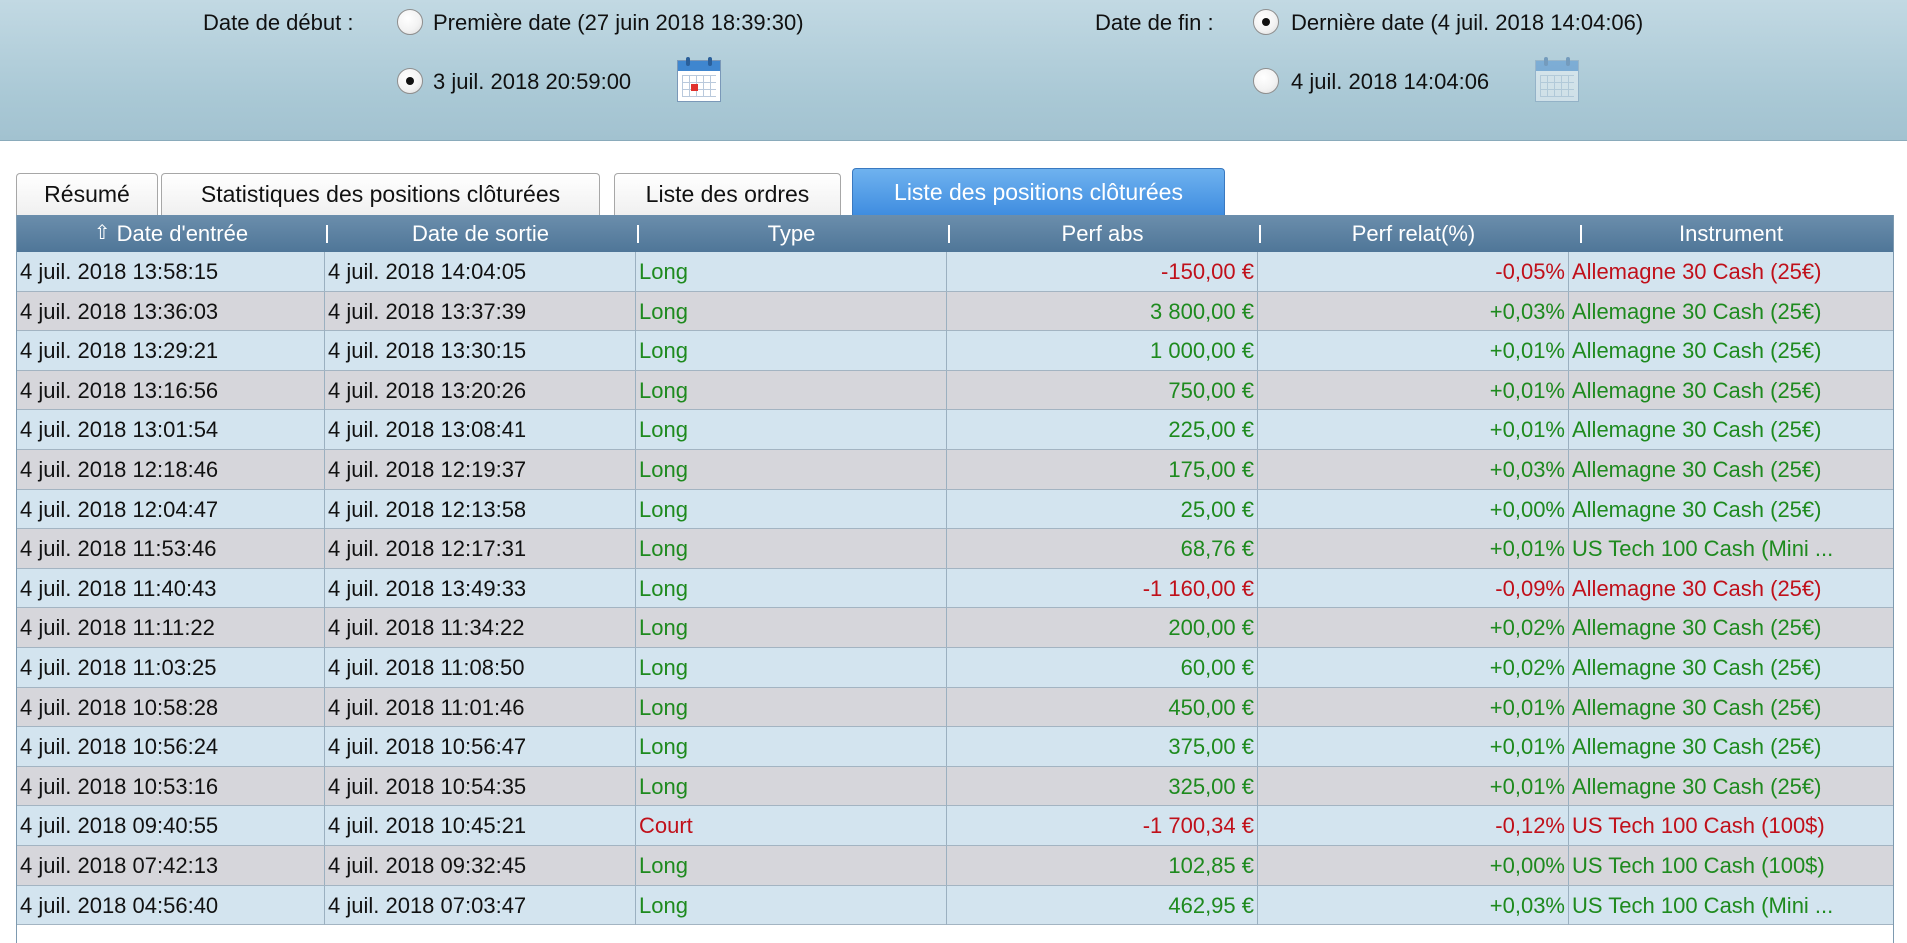 The height and width of the screenshot is (943, 1907). Describe the element at coordinates (171, 786) in the screenshot. I see `cell-entry-date: 4 juil. 2018 10:53:16` at that location.